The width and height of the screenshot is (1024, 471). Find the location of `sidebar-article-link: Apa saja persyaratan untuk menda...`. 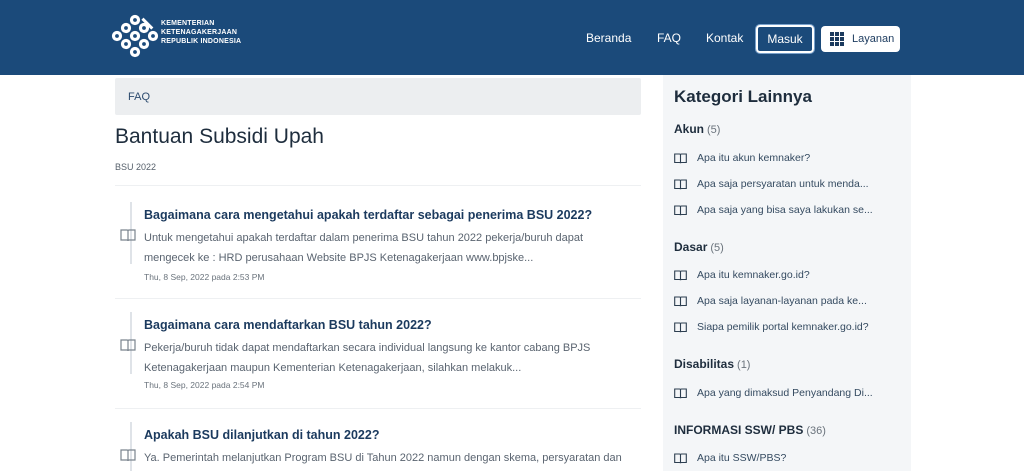

sidebar-article-link: Apa saja persyaratan untuk menda... is located at coordinates (771, 184).